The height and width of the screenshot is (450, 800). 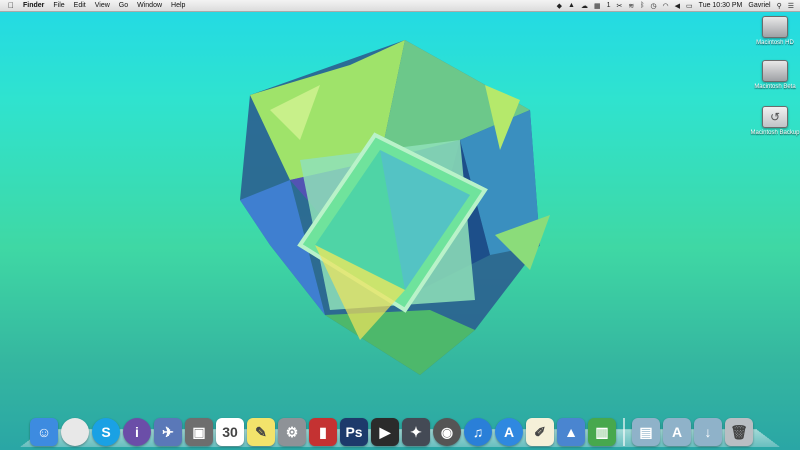 I want to click on dock-calendar-icon: 30, so click(x=230, y=432).